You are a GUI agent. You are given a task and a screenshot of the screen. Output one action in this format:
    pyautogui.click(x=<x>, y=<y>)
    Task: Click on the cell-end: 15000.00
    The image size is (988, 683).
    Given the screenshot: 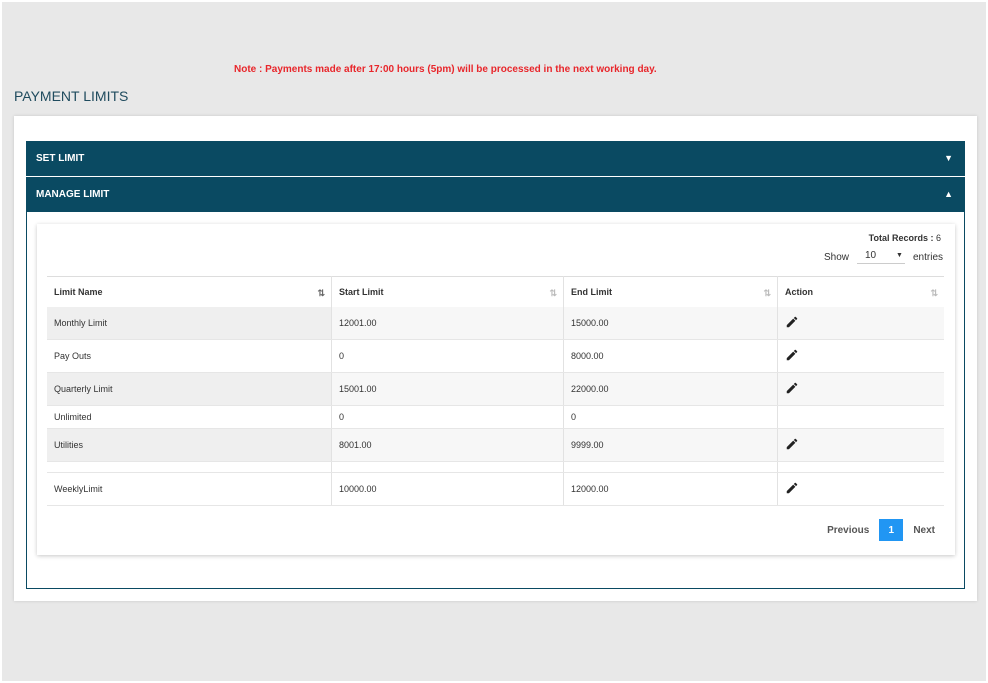 What is the action you would take?
    pyautogui.click(x=670, y=323)
    